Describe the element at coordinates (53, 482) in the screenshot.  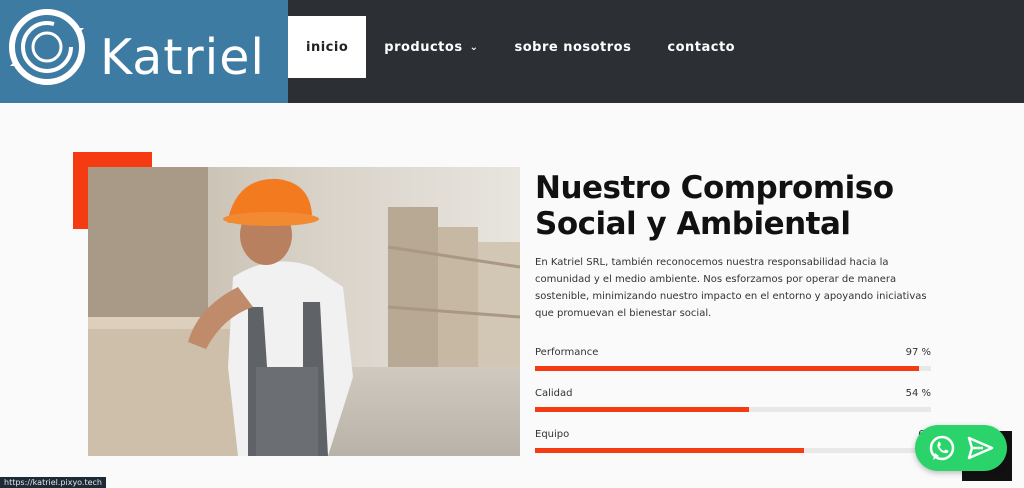
I see `status-bar-url: https://katriel.pixyo.tech` at that location.